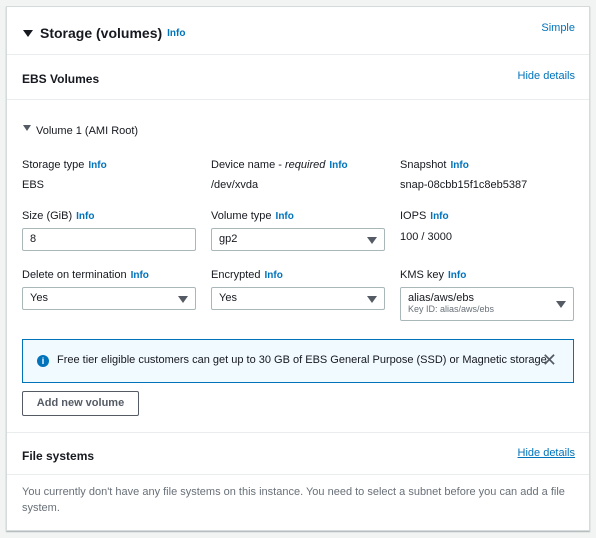 This screenshot has width=596, height=538. Describe the element at coordinates (434, 165) in the screenshot. I see `snapshot-label: Snapshot Info` at that location.